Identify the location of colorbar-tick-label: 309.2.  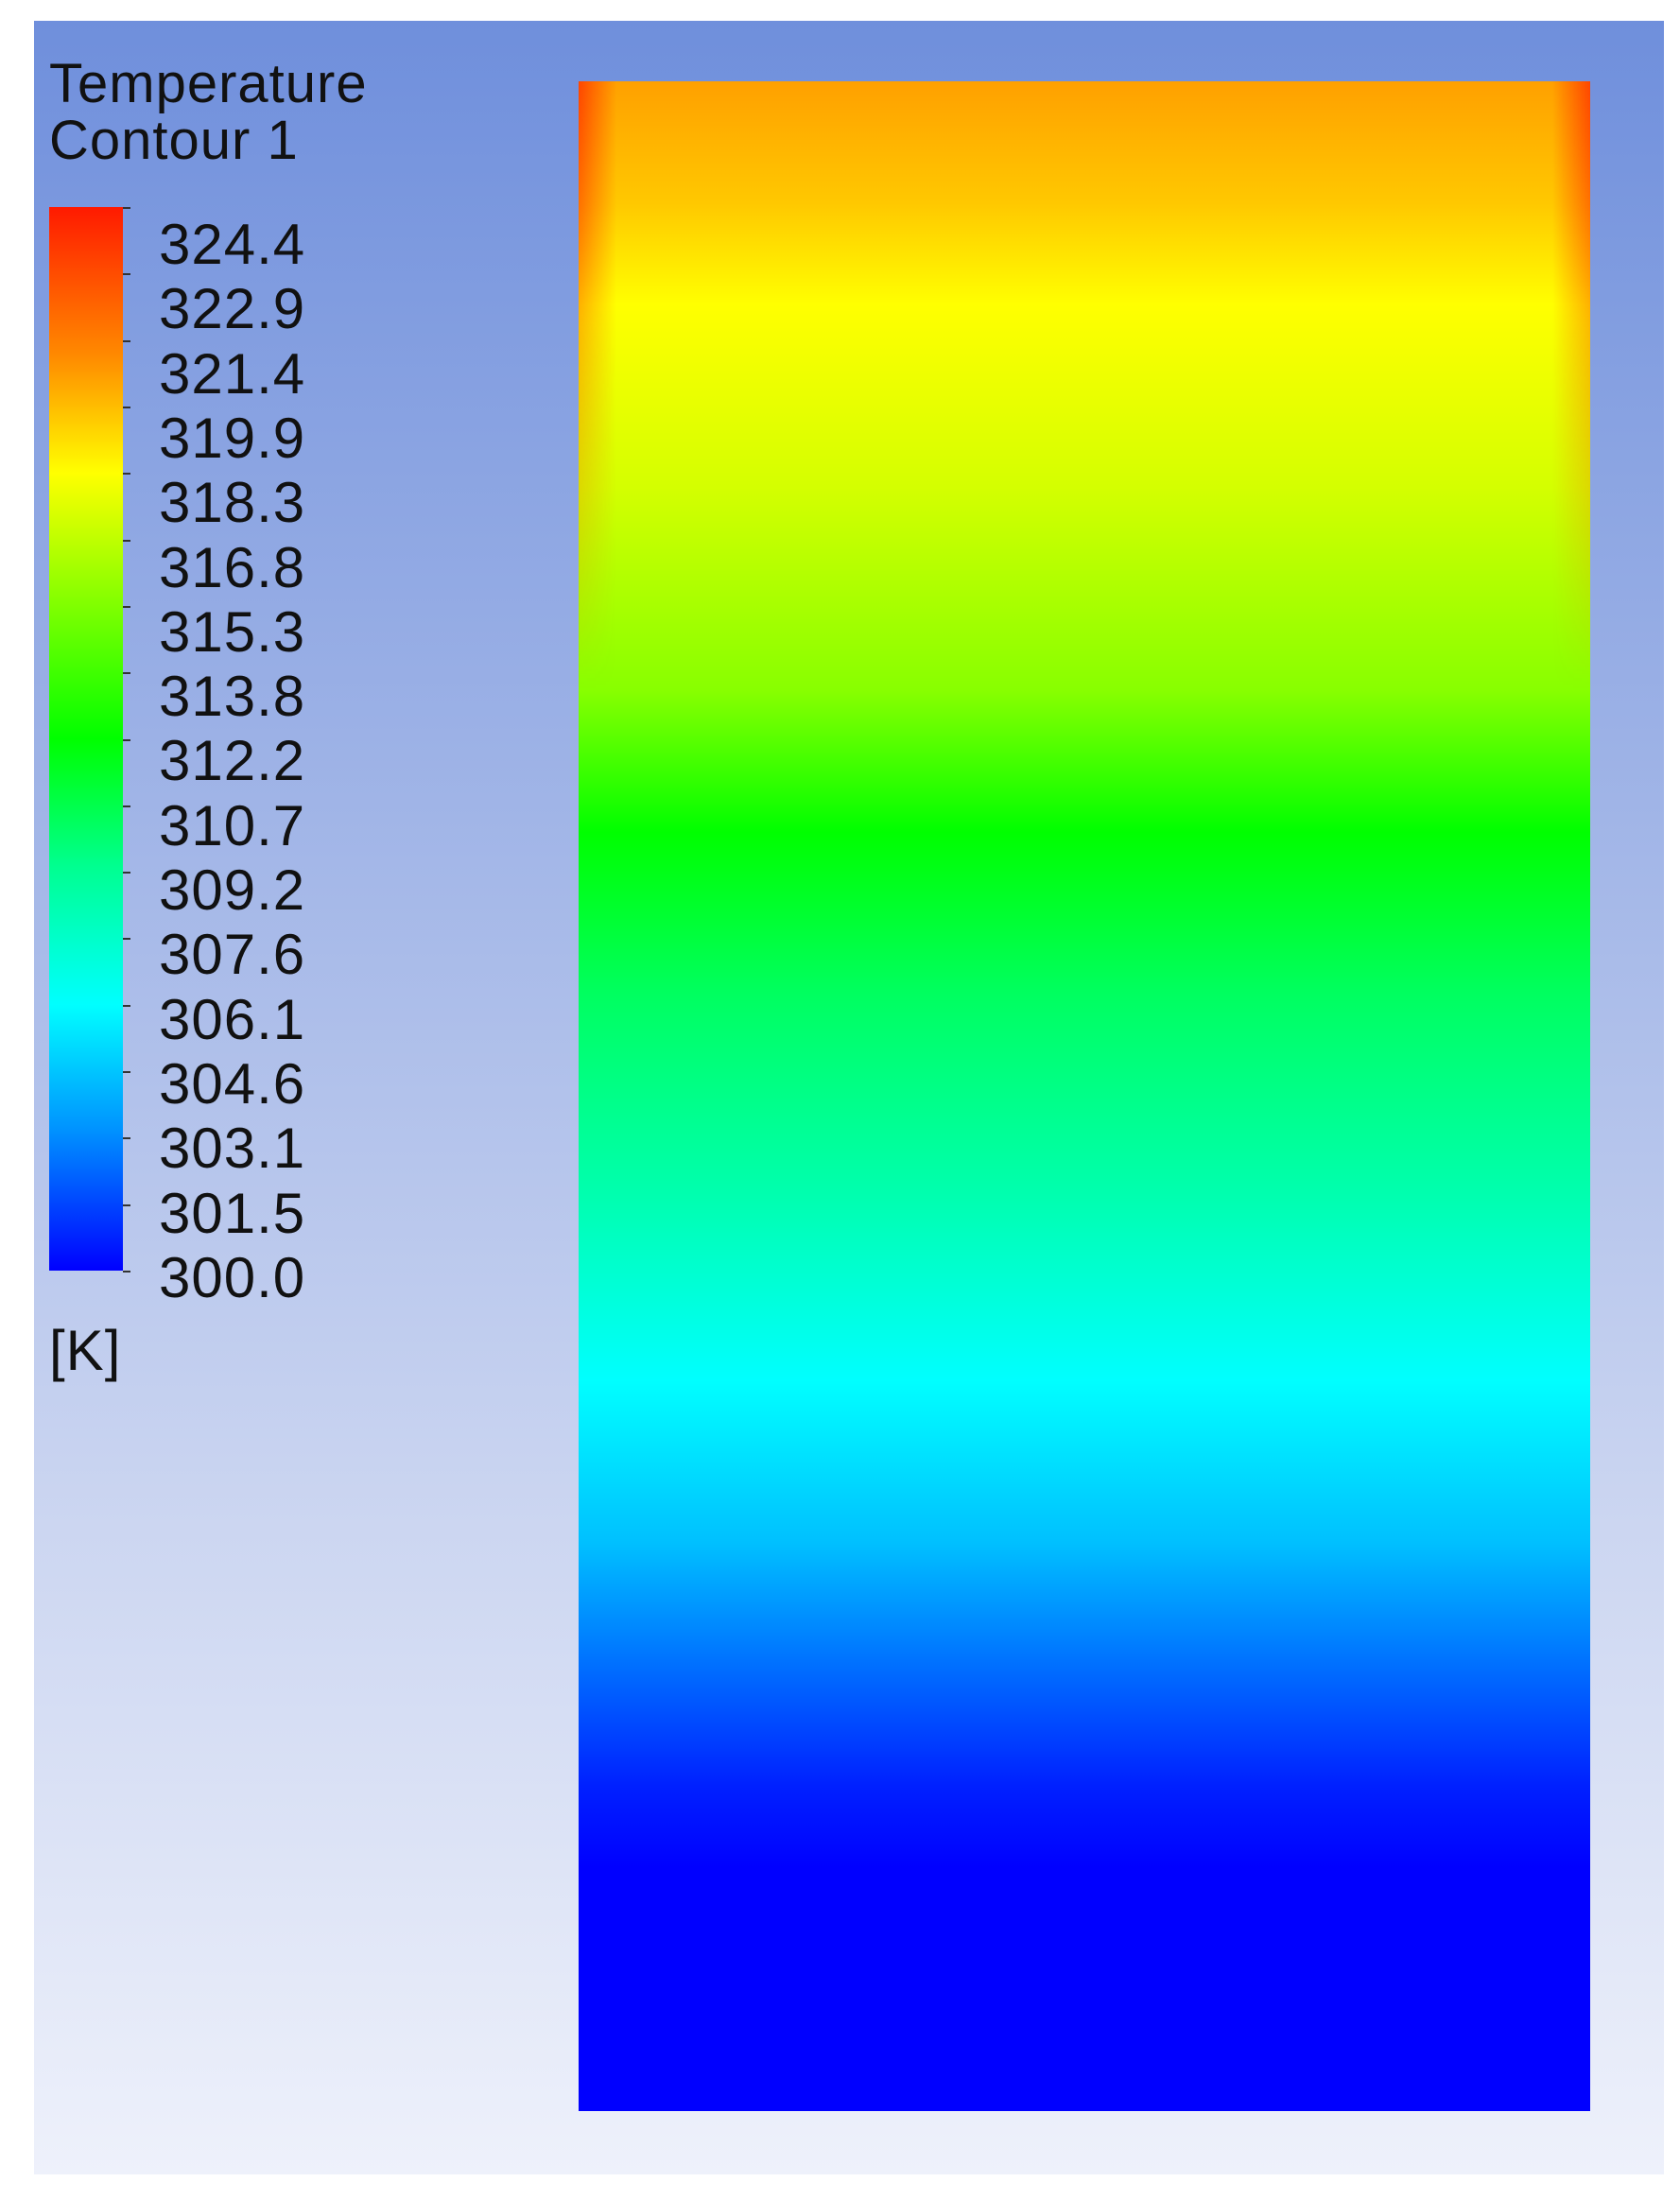
(232, 890).